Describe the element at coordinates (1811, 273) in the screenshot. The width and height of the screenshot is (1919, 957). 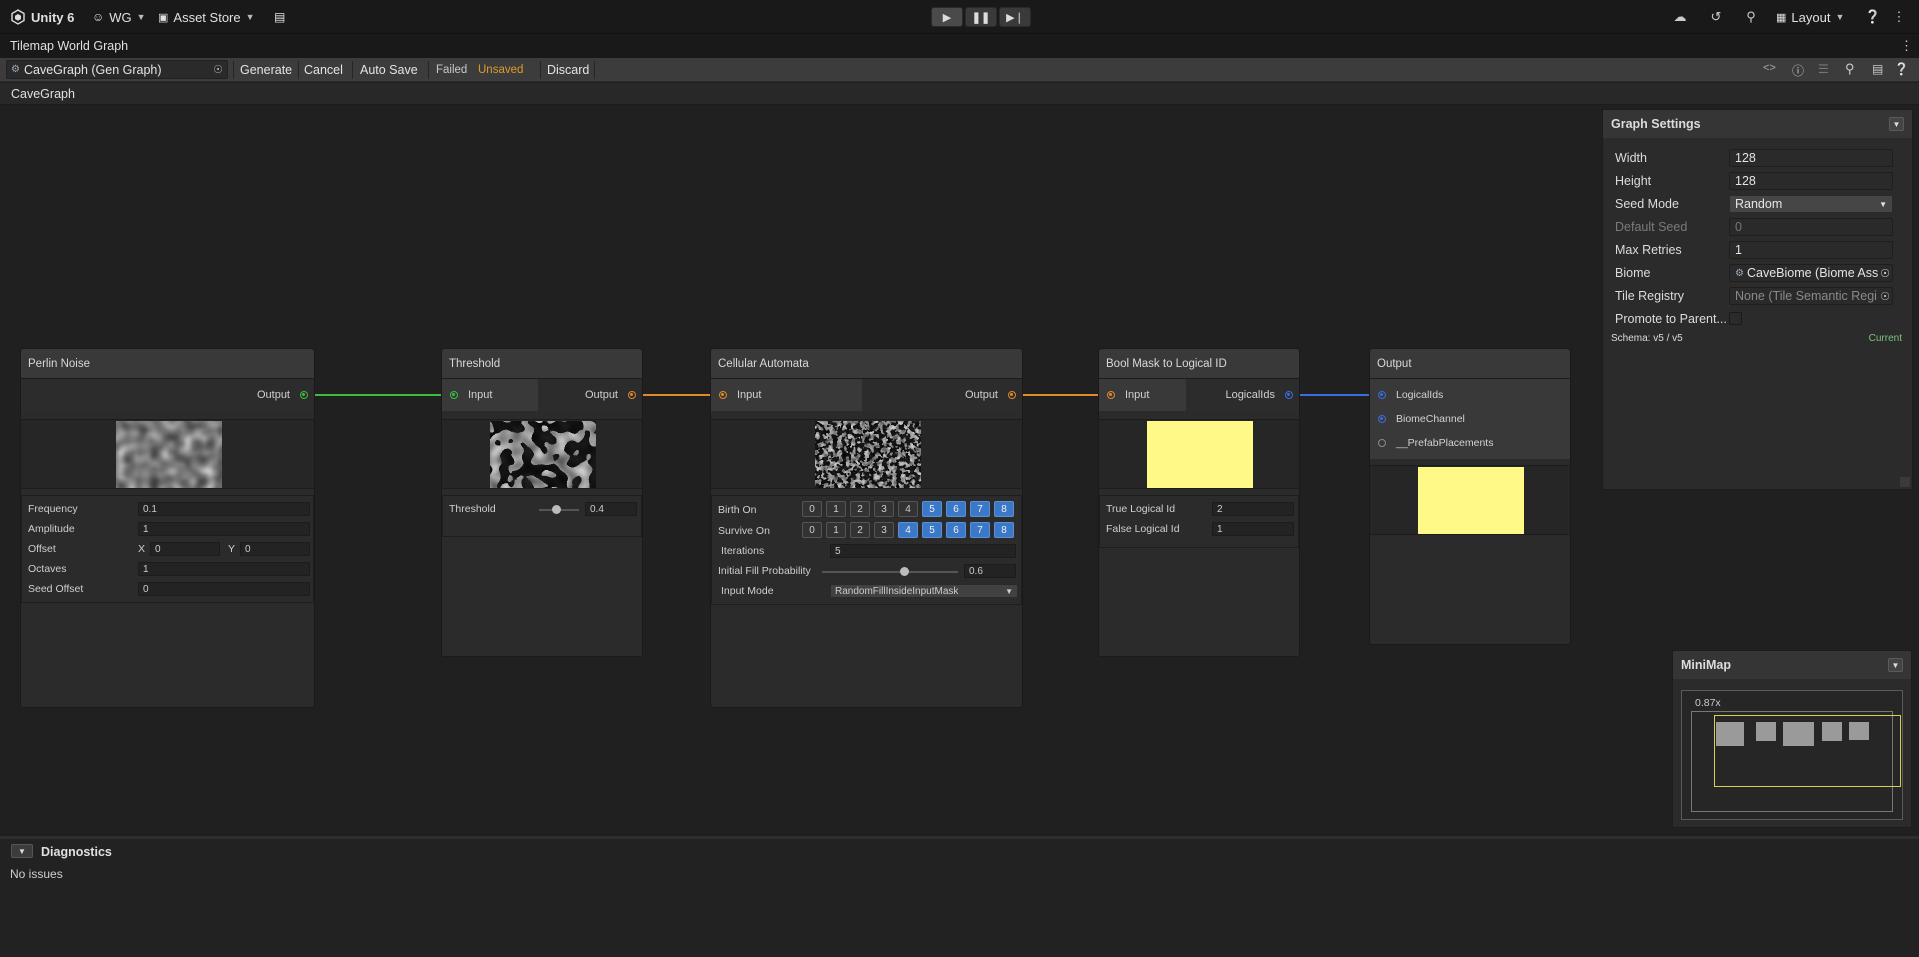
I see `biome-object-field: ⚙ CaveBiome (Biome Ass ☉` at that location.